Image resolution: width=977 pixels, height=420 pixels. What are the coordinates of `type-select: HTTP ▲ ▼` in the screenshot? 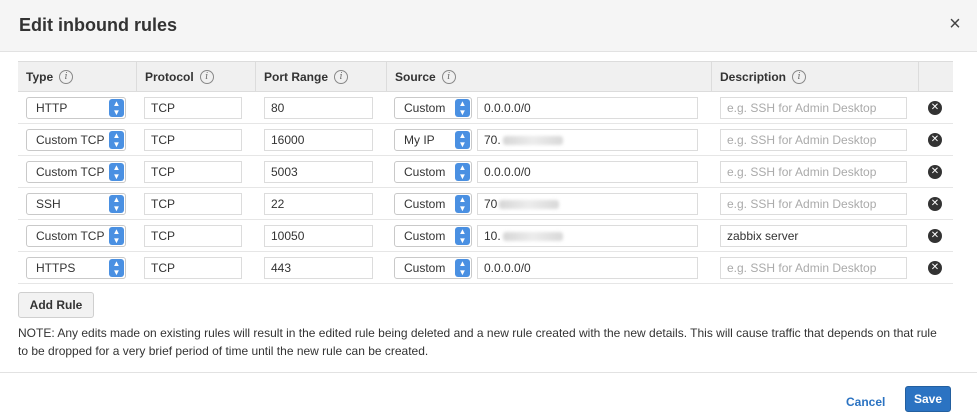 It's located at (76, 108).